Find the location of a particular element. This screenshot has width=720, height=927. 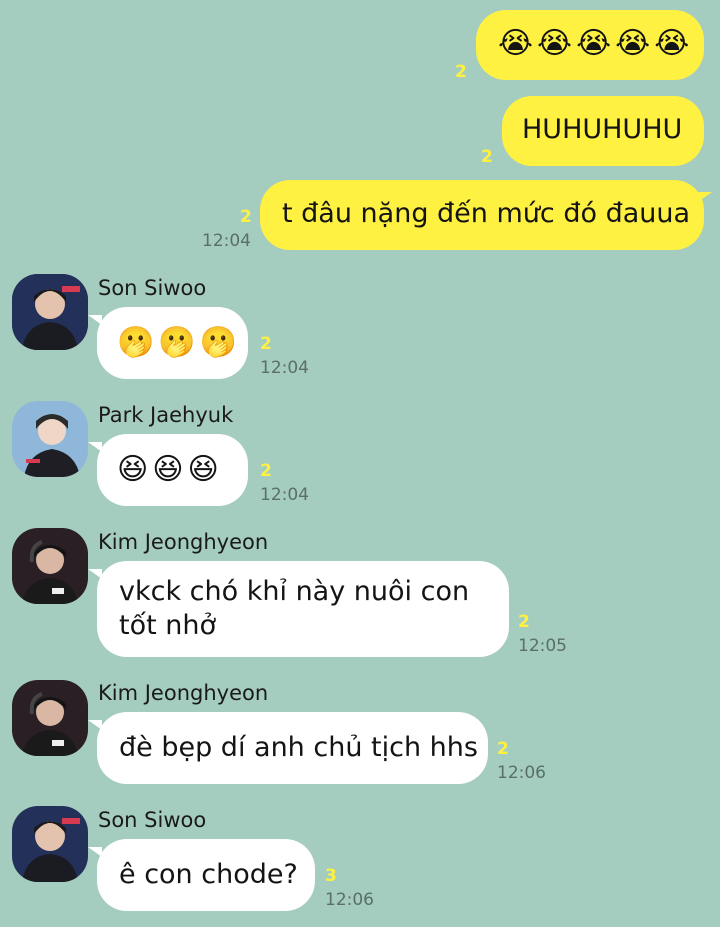

incoming-message-bubble: đè bẹp dí anh chủ tịch hhs is located at coordinates (288, 748).